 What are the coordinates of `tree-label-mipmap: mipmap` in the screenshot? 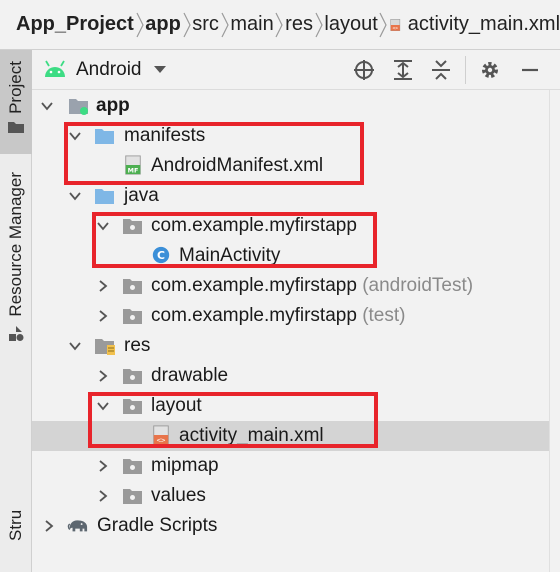 It's located at (185, 465).